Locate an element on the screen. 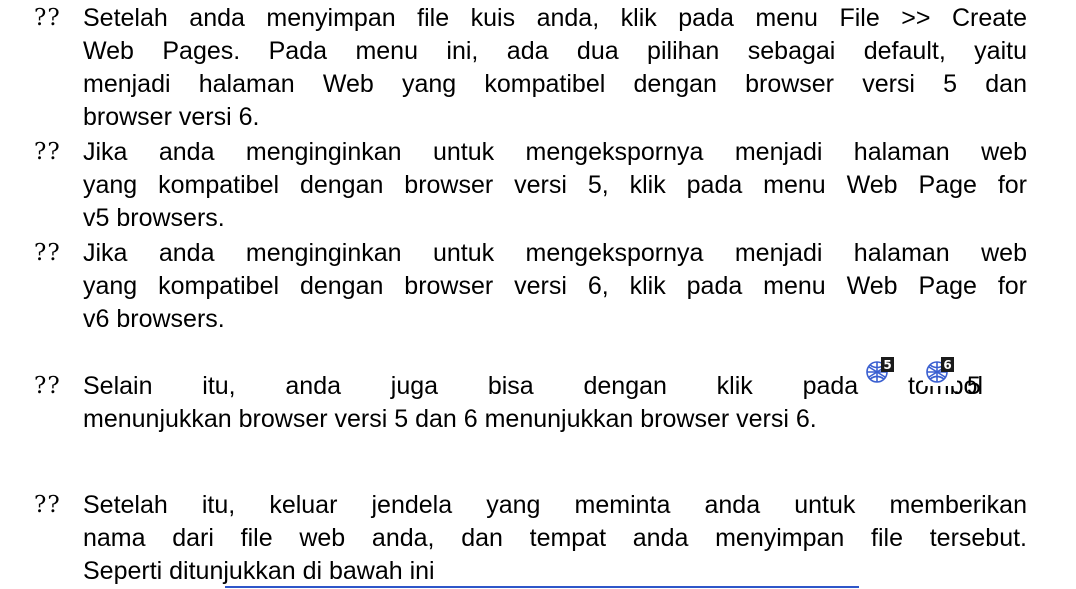  svg-text: 5 is located at coordinates (887, 365).